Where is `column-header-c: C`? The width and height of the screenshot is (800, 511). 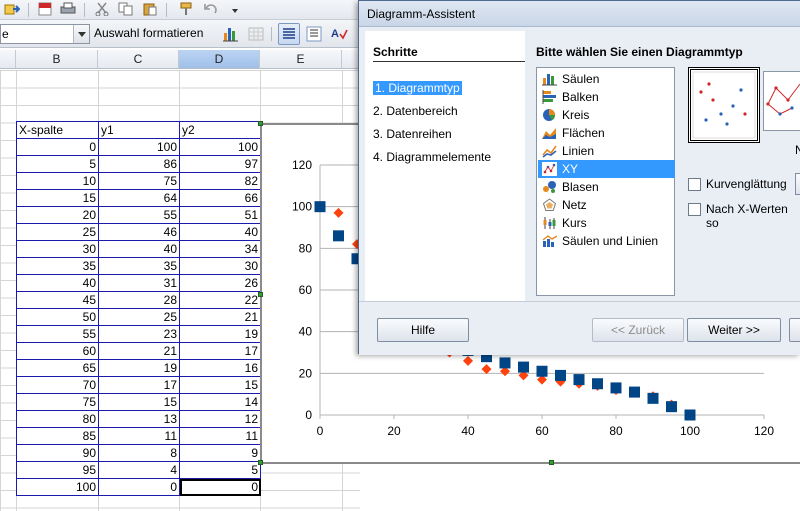 column-header-c: C is located at coordinates (138, 59).